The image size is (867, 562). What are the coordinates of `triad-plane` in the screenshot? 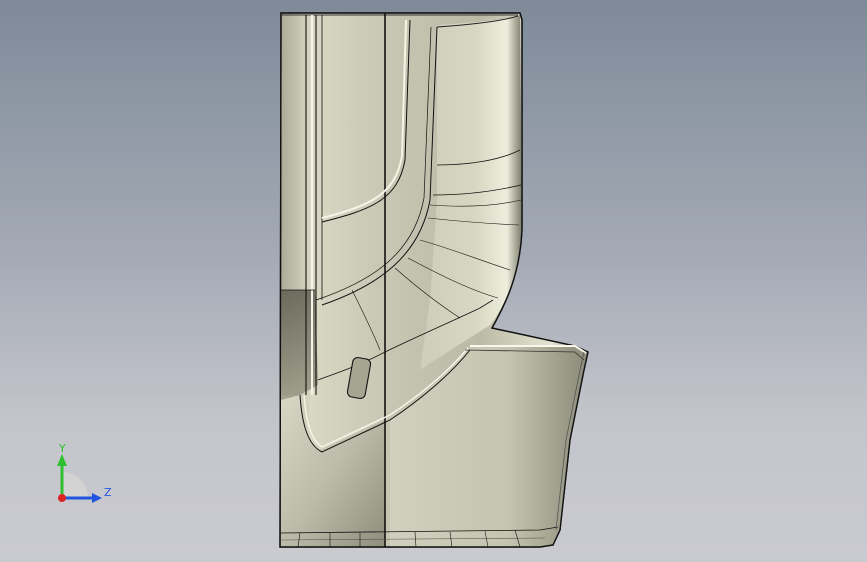 It's located at (75, 485).